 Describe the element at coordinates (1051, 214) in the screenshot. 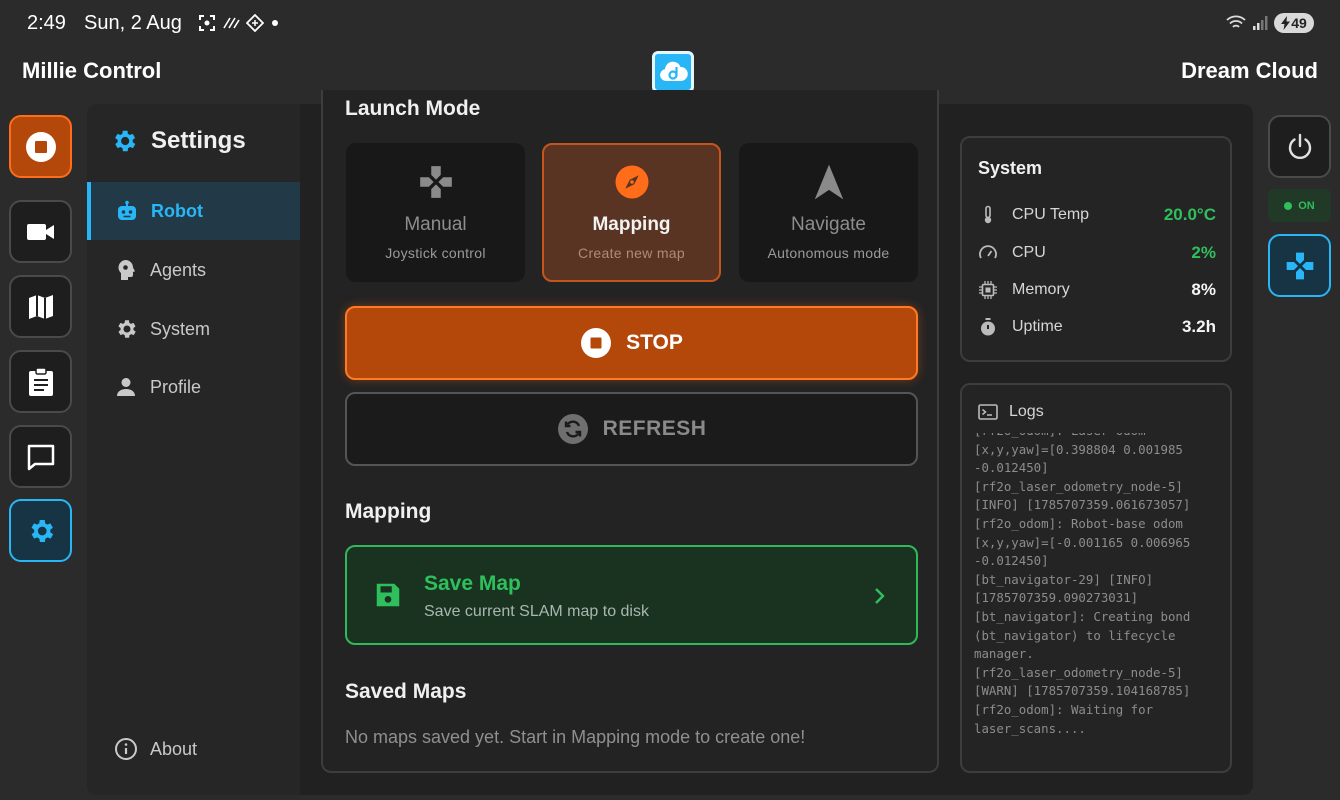

I see `metric-label: CPU Temp` at that location.